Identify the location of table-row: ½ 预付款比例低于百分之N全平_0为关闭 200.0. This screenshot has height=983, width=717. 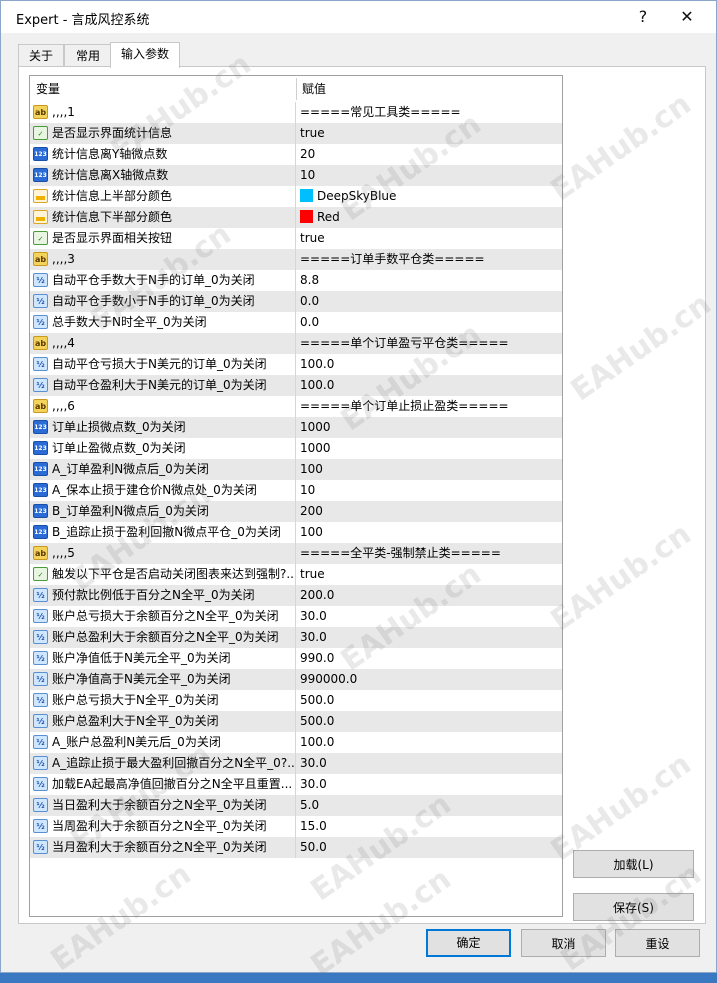
(296, 595).